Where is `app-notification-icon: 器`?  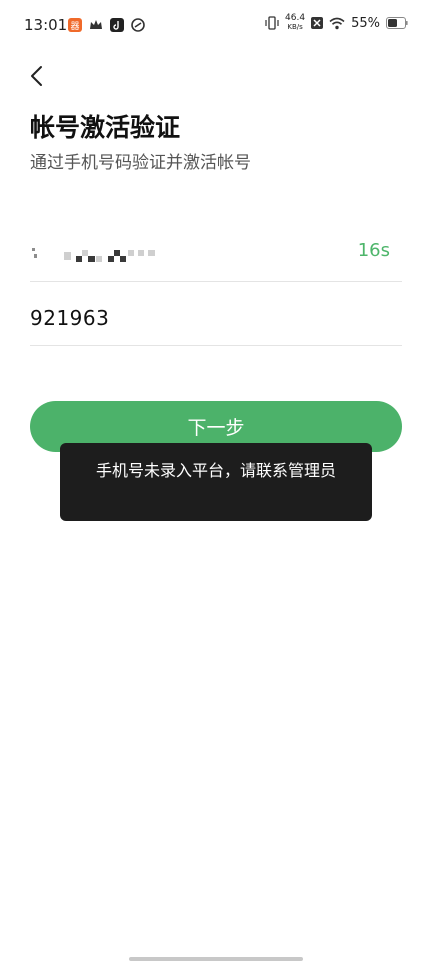 app-notification-icon: 器 is located at coordinates (75, 25).